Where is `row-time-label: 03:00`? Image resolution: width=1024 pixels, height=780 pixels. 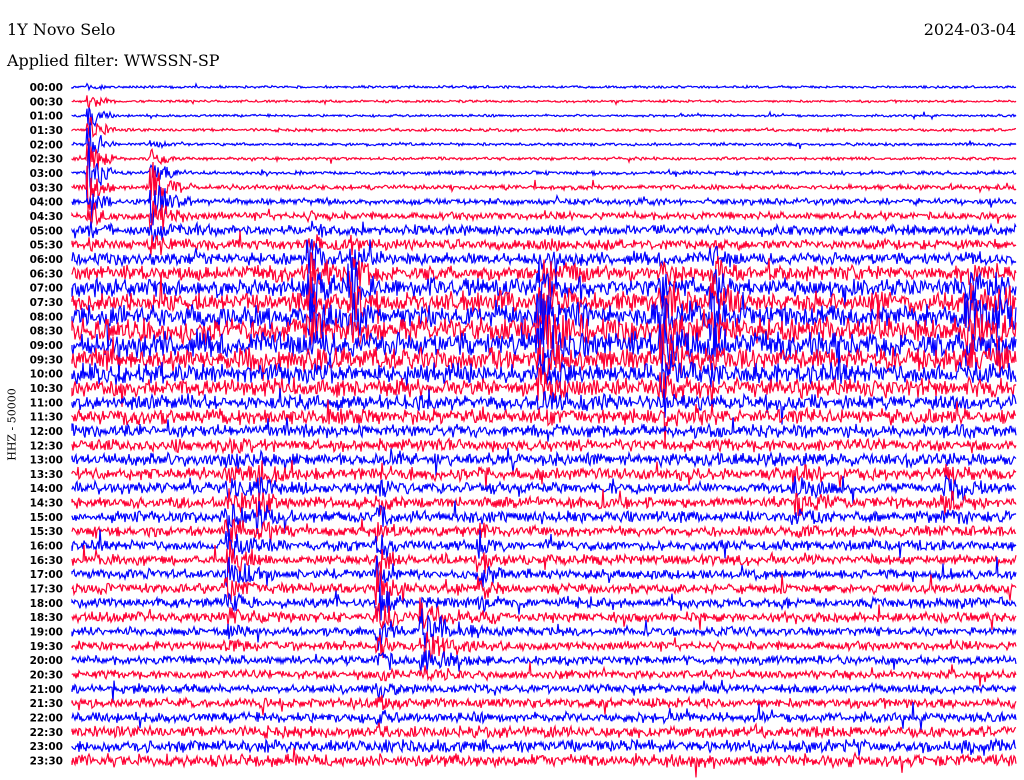 row-time-label: 03:00 is located at coordinates (46, 174).